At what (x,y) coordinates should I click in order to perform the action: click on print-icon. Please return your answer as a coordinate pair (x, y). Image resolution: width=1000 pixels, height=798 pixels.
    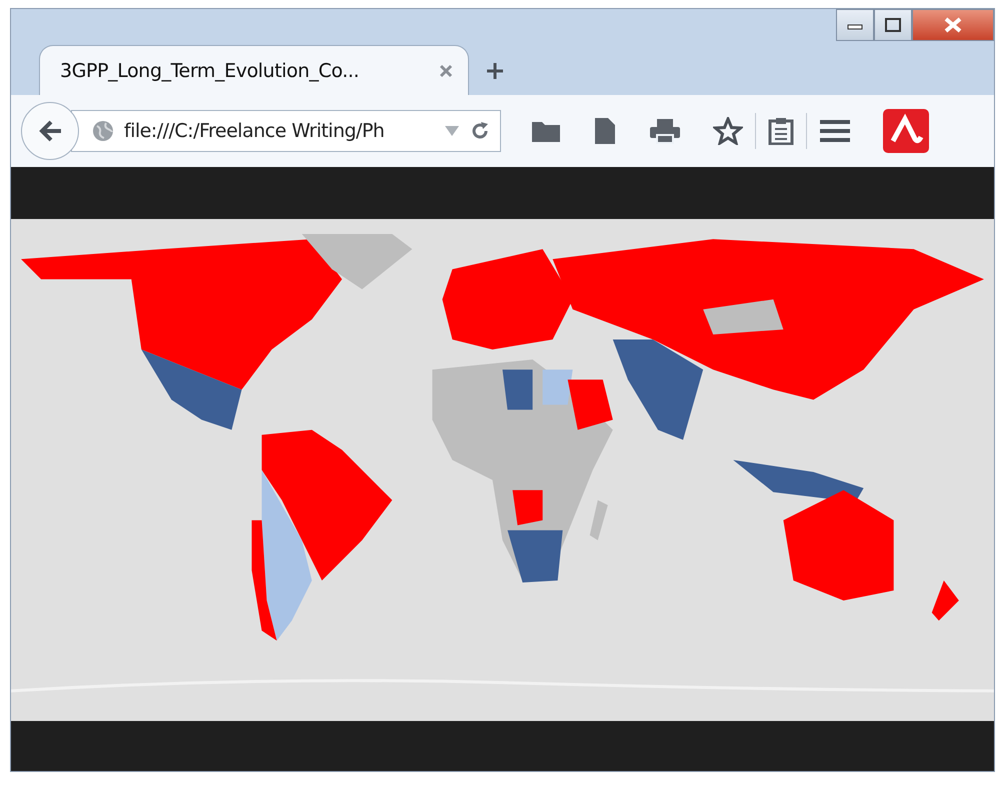
    Looking at the image, I should click on (665, 131).